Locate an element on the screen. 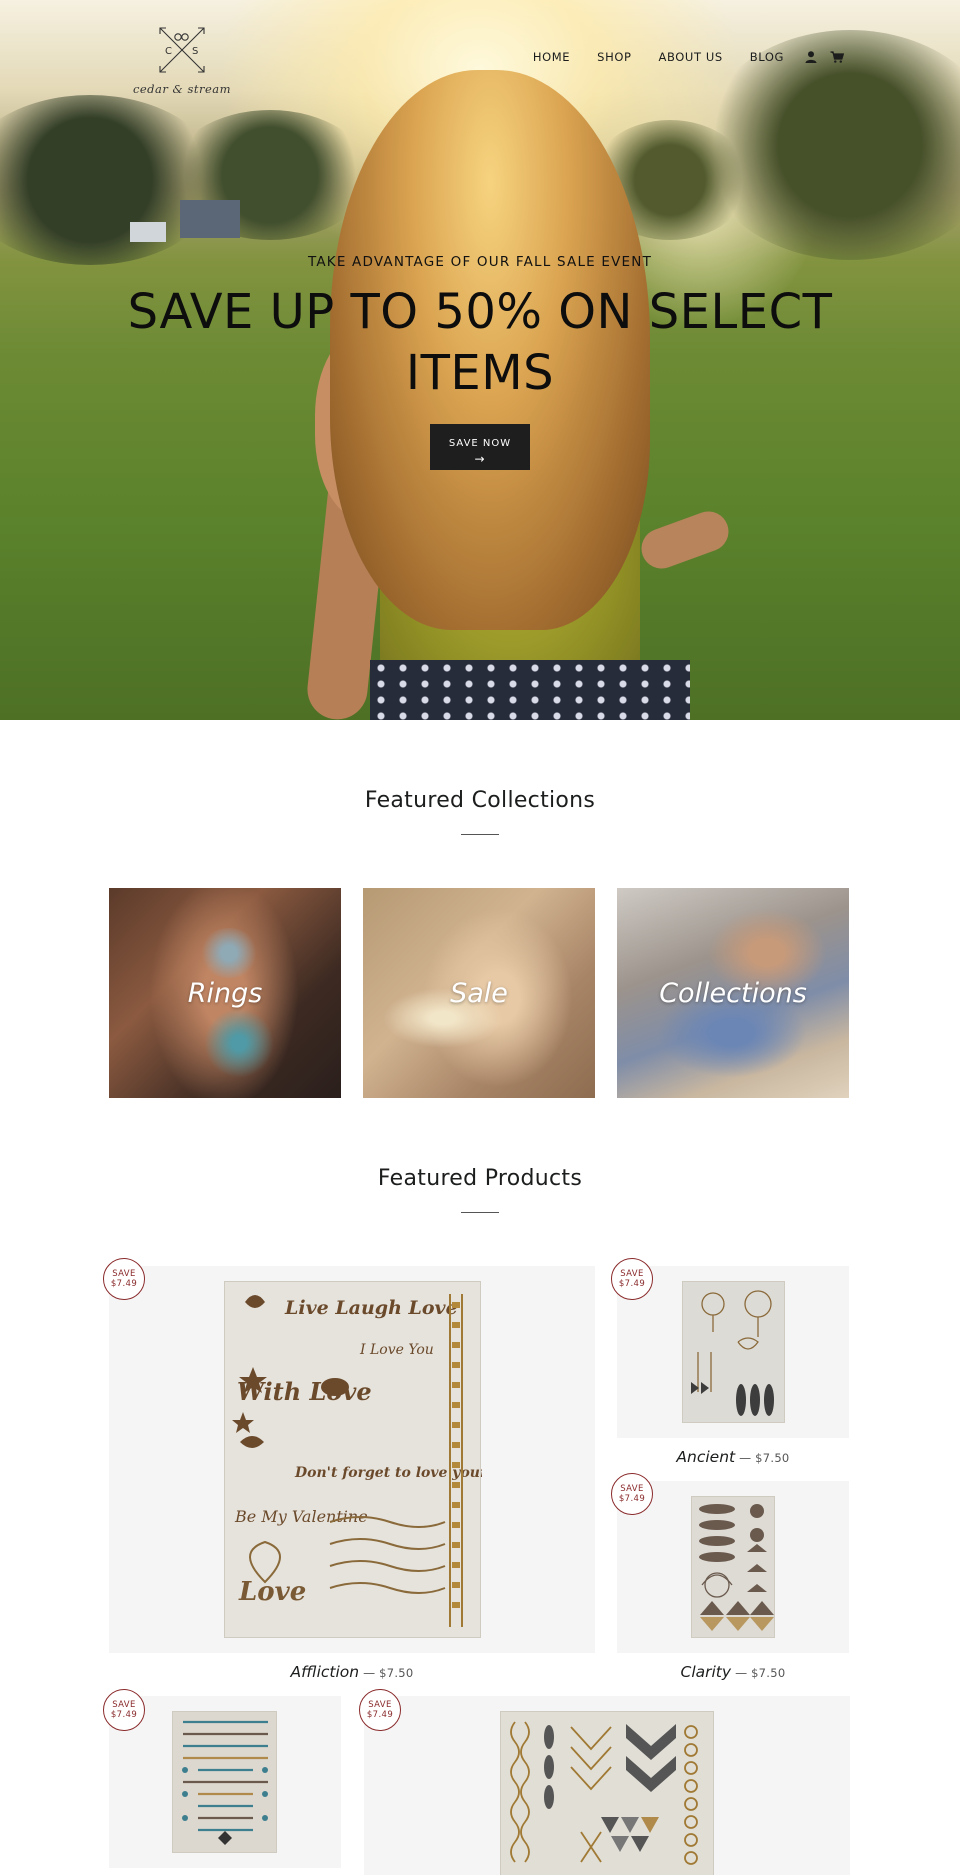 The width and height of the screenshot is (960, 1875). nav-item-shop: SHOP is located at coordinates (614, 57).